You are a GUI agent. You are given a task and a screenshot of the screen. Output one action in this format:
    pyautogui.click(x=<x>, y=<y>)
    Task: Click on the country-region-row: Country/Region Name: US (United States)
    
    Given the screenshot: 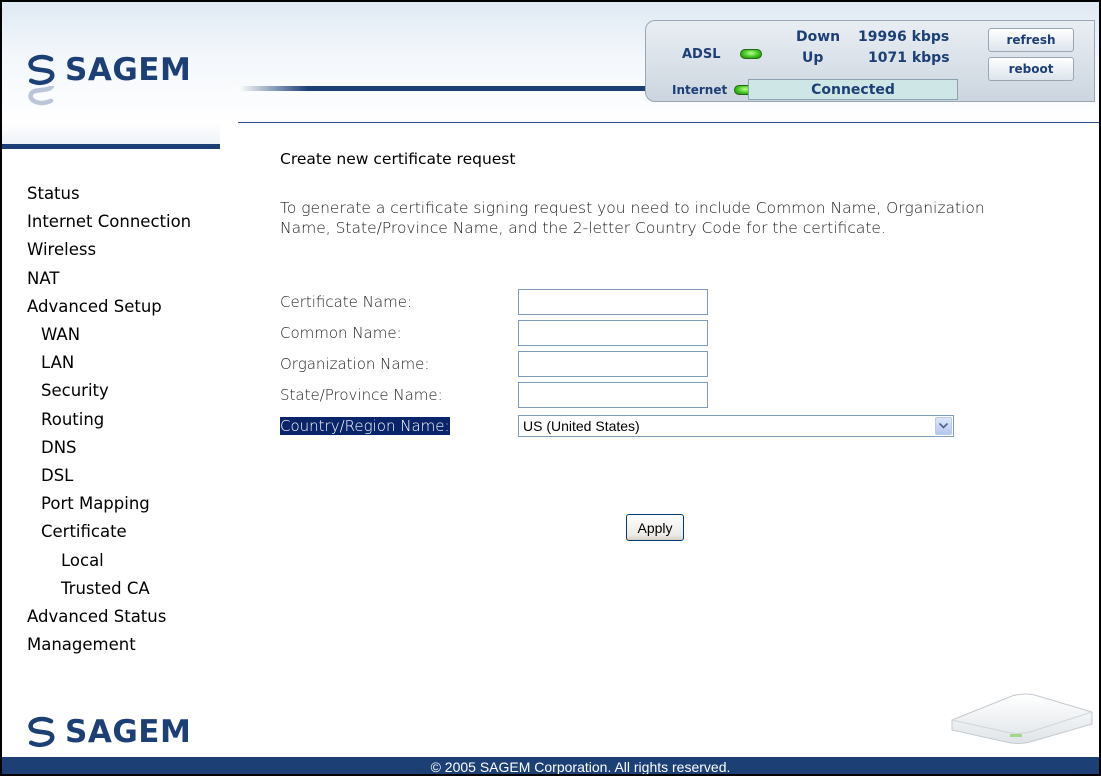 What is the action you would take?
    pyautogui.click(x=617, y=426)
    